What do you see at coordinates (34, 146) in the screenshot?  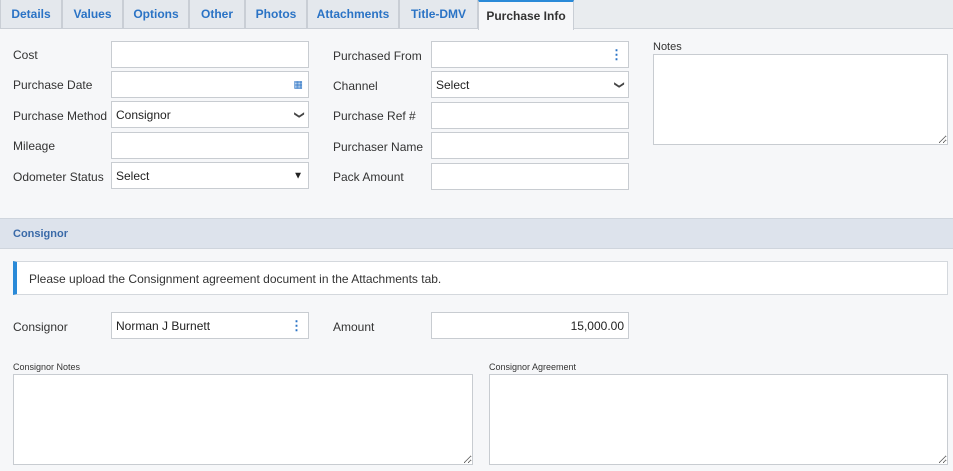 I see `mileage-label: Mileage` at bounding box center [34, 146].